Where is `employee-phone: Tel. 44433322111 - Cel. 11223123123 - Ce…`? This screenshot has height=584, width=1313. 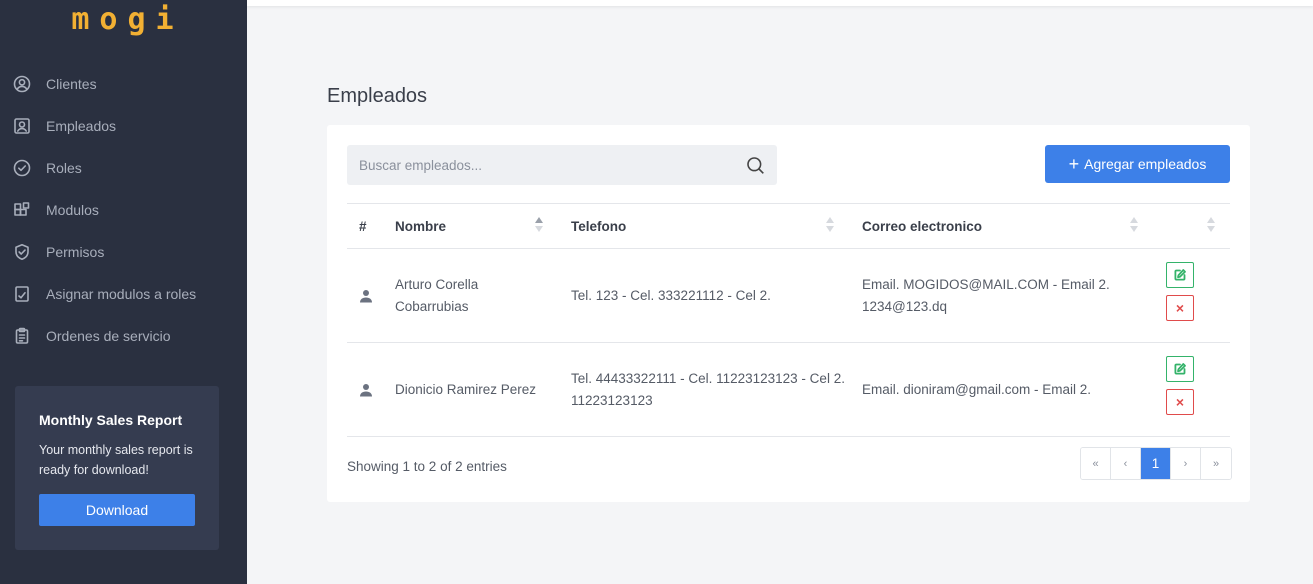 employee-phone: Tel. 44433322111 - Cel. 11223123123 - Ce… is located at coordinates (708, 389).